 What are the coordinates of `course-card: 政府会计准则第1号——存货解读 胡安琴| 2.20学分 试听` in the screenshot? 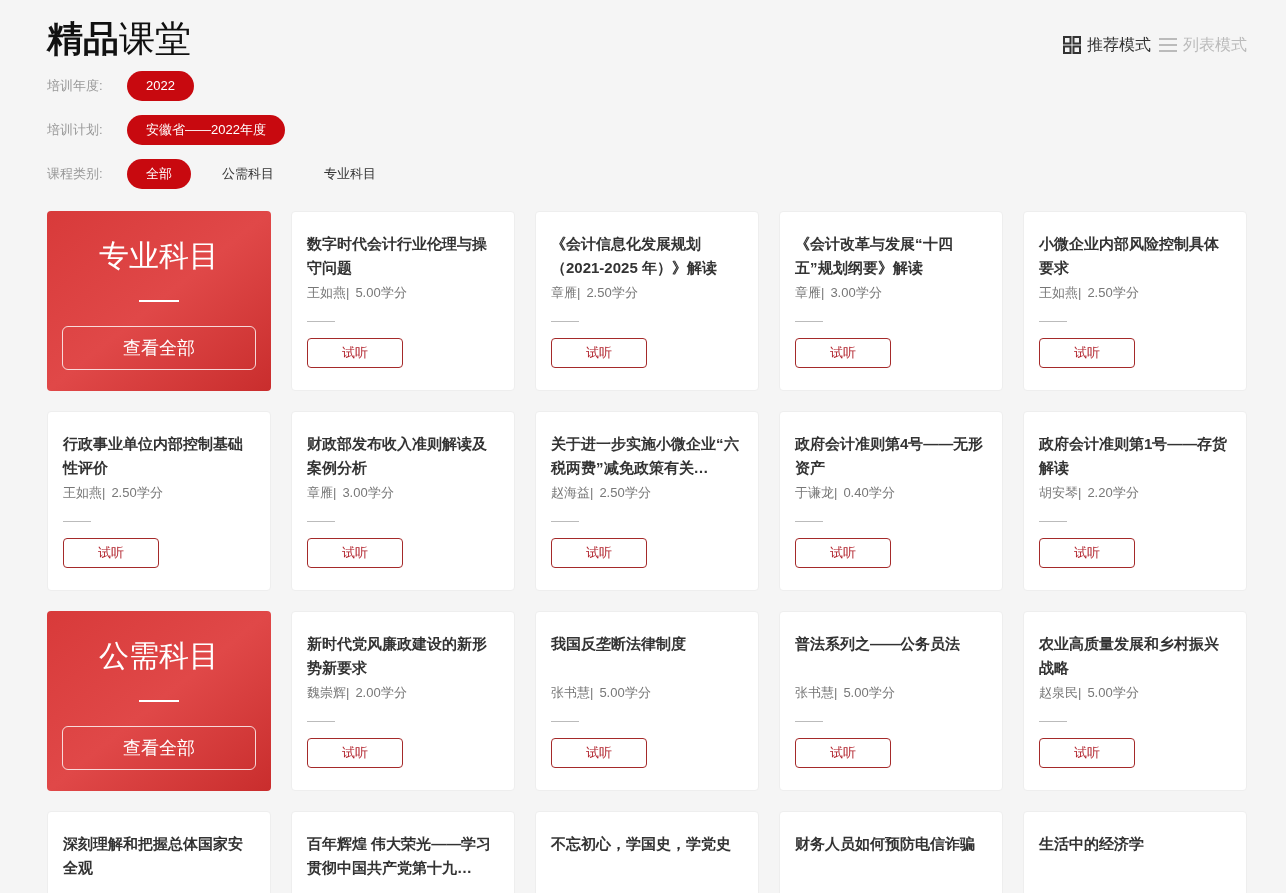 It's located at (1135, 501).